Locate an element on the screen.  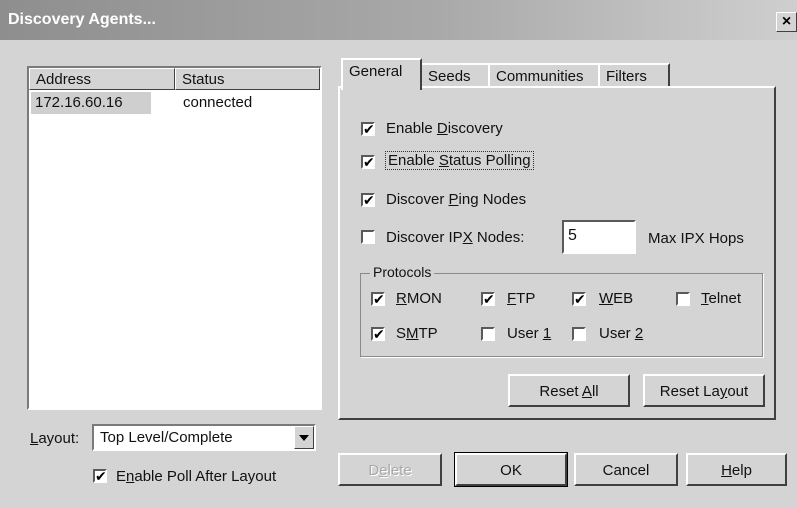
enable-status-polling-checkbox: ✔ is located at coordinates (368, 162).